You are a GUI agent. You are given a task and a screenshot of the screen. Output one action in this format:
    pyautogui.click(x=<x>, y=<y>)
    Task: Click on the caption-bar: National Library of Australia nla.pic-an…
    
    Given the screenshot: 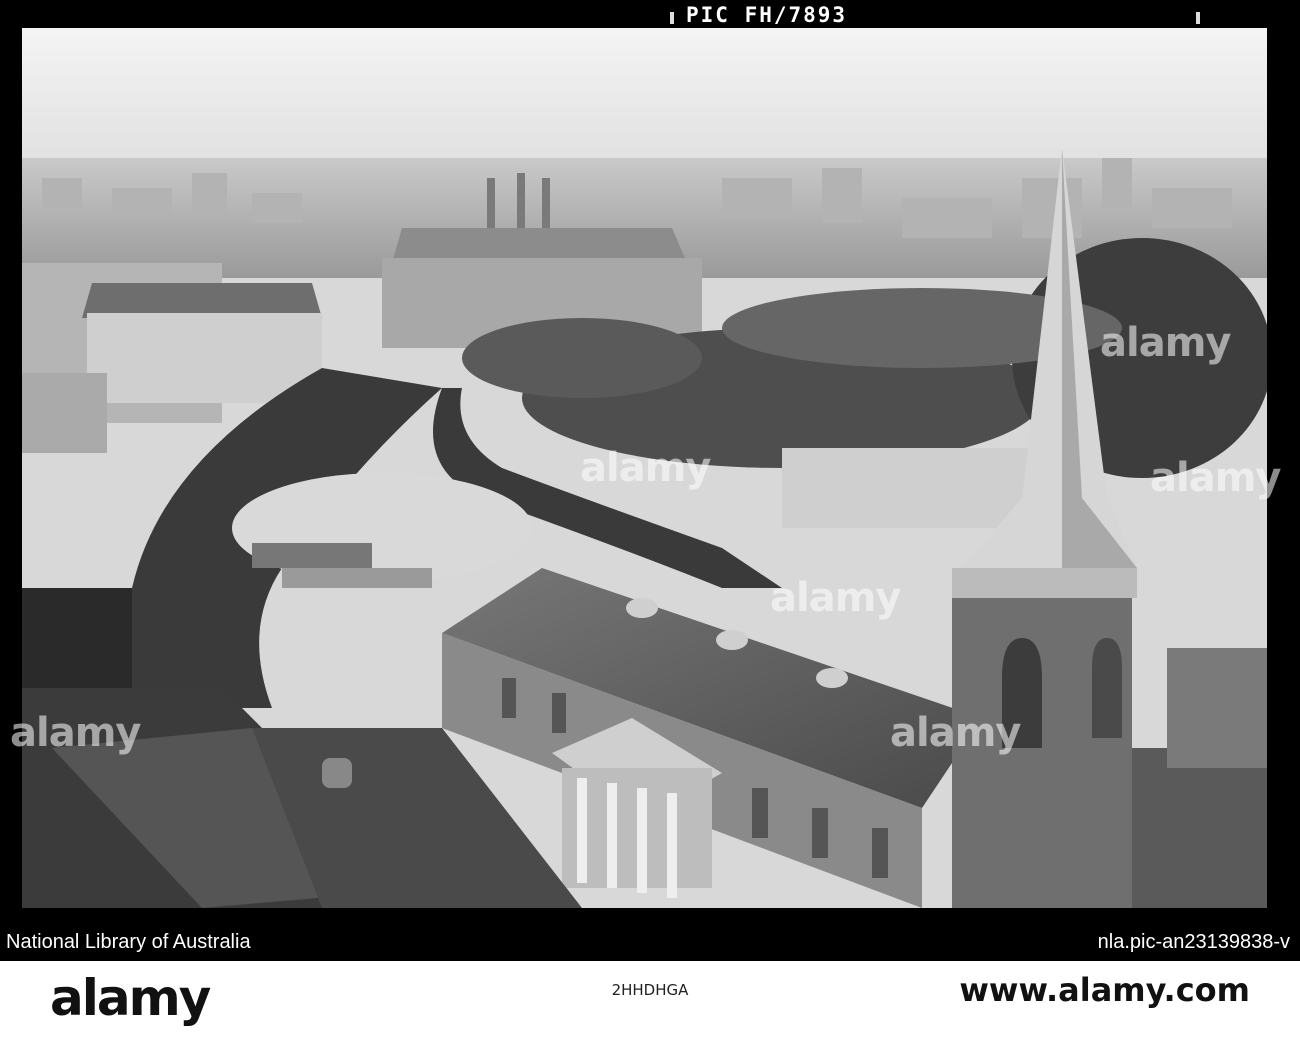 What is the action you would take?
    pyautogui.click(x=650, y=943)
    